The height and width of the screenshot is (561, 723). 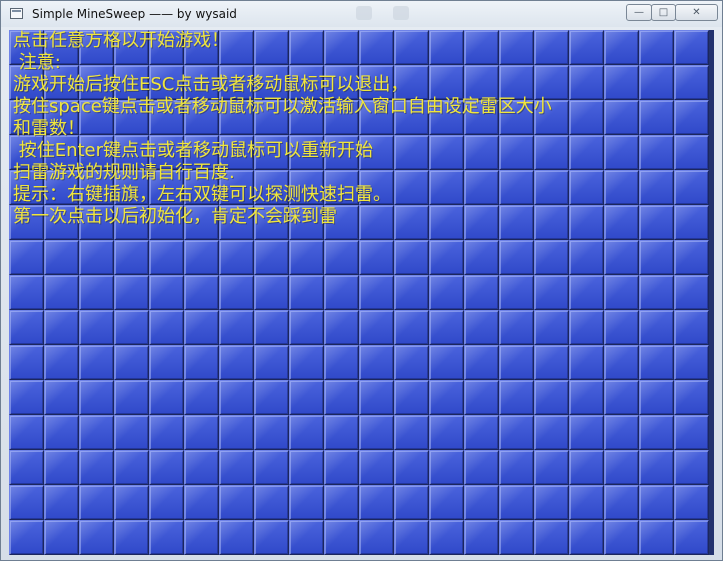 What do you see at coordinates (696, 12) in the screenshot?
I see `close-button: ✕` at bounding box center [696, 12].